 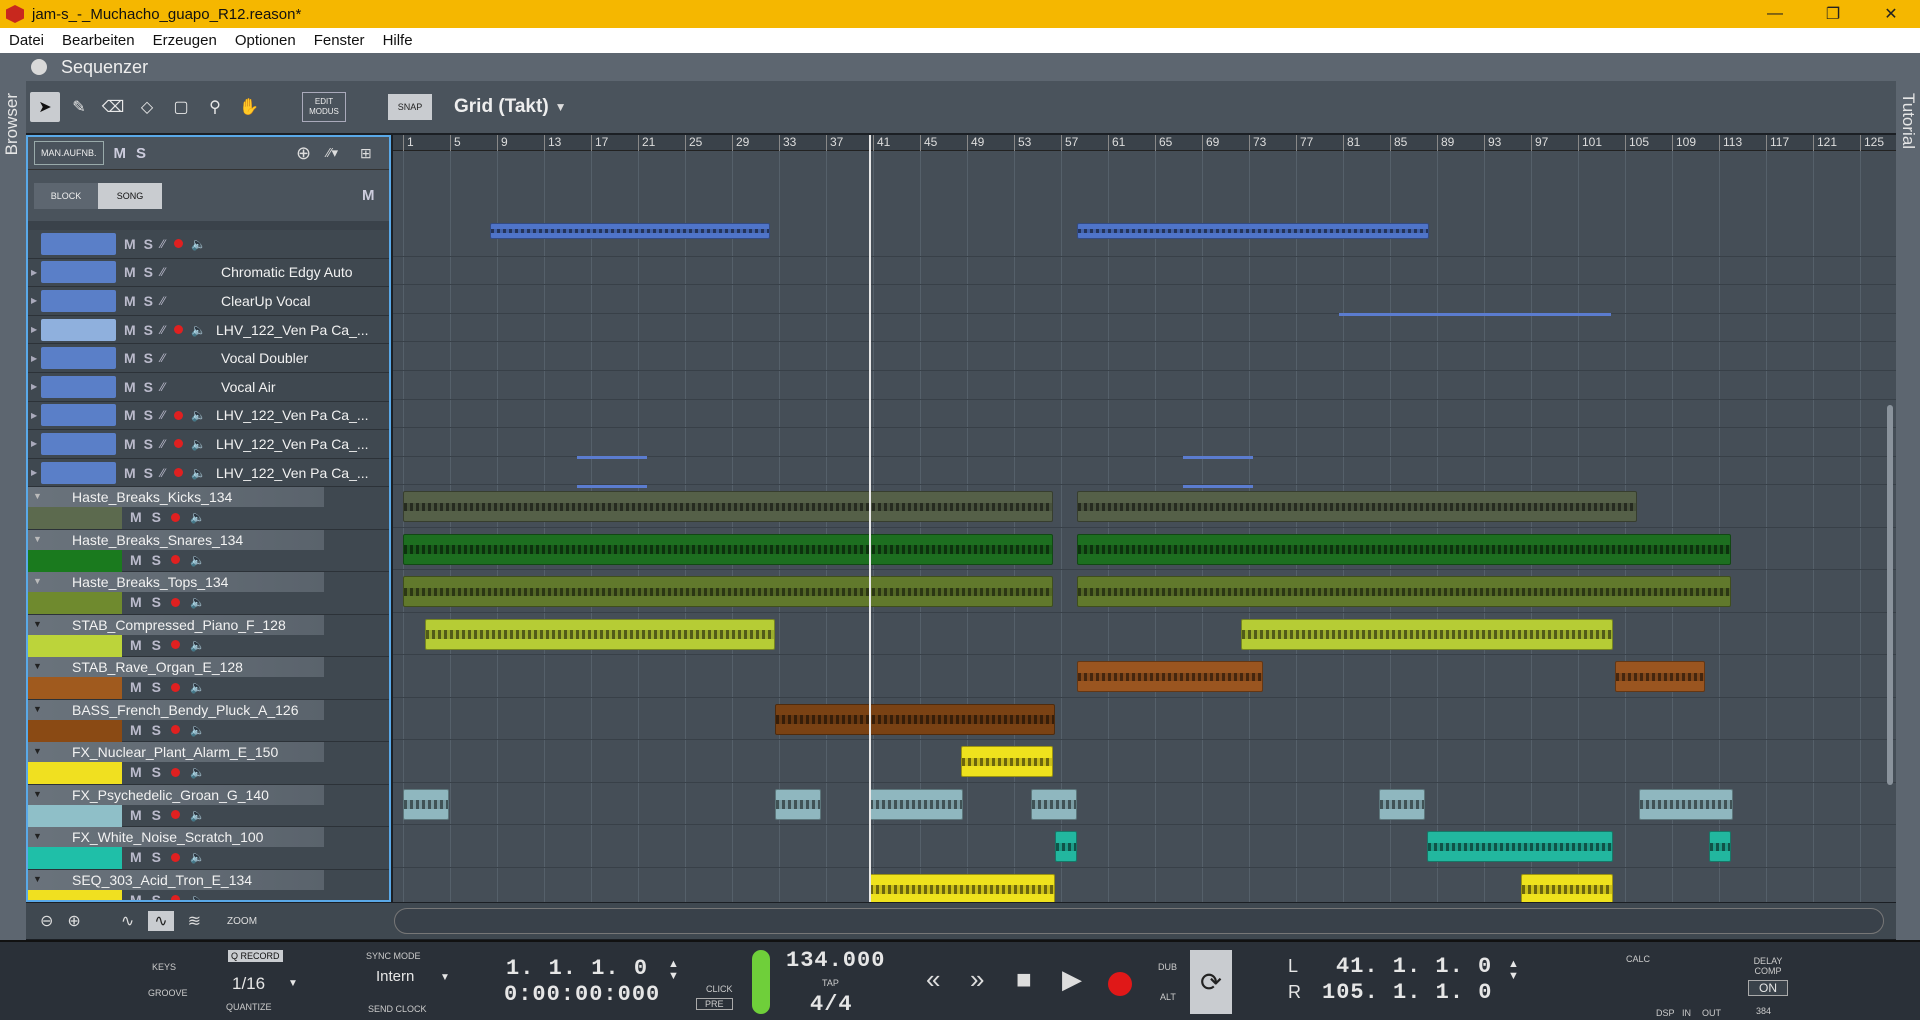 I want to click on tap-button: TAP, so click(x=830, y=983).